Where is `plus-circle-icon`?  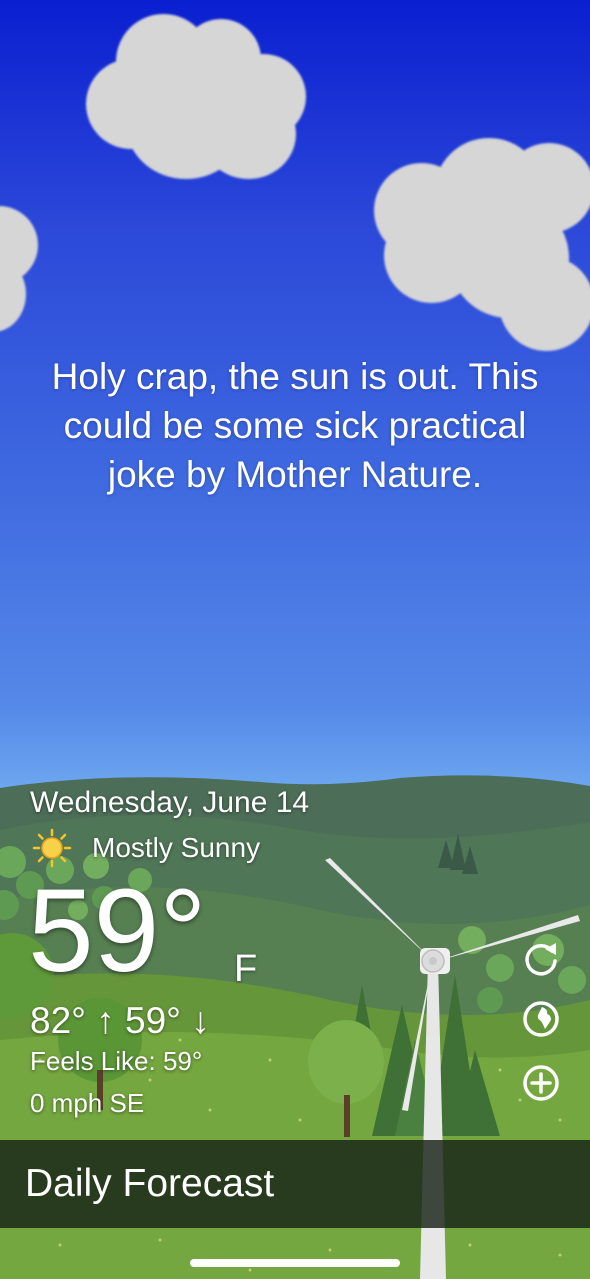 plus-circle-icon is located at coordinates (541, 1083).